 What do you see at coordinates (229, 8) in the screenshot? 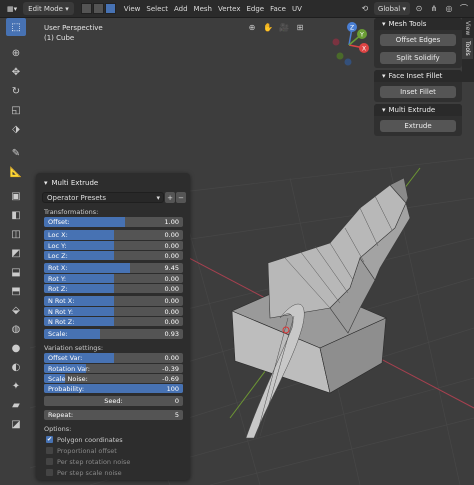
I see `menu-vertex: Vertex` at bounding box center [229, 8].